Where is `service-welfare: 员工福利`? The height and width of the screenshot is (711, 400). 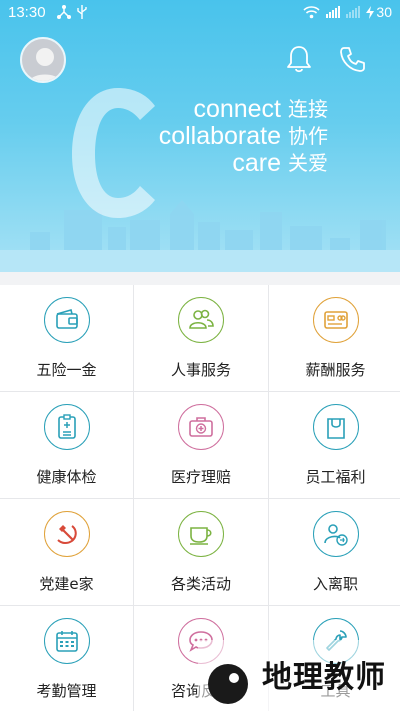
service-welfare: 员工福利 is located at coordinates (334, 445).